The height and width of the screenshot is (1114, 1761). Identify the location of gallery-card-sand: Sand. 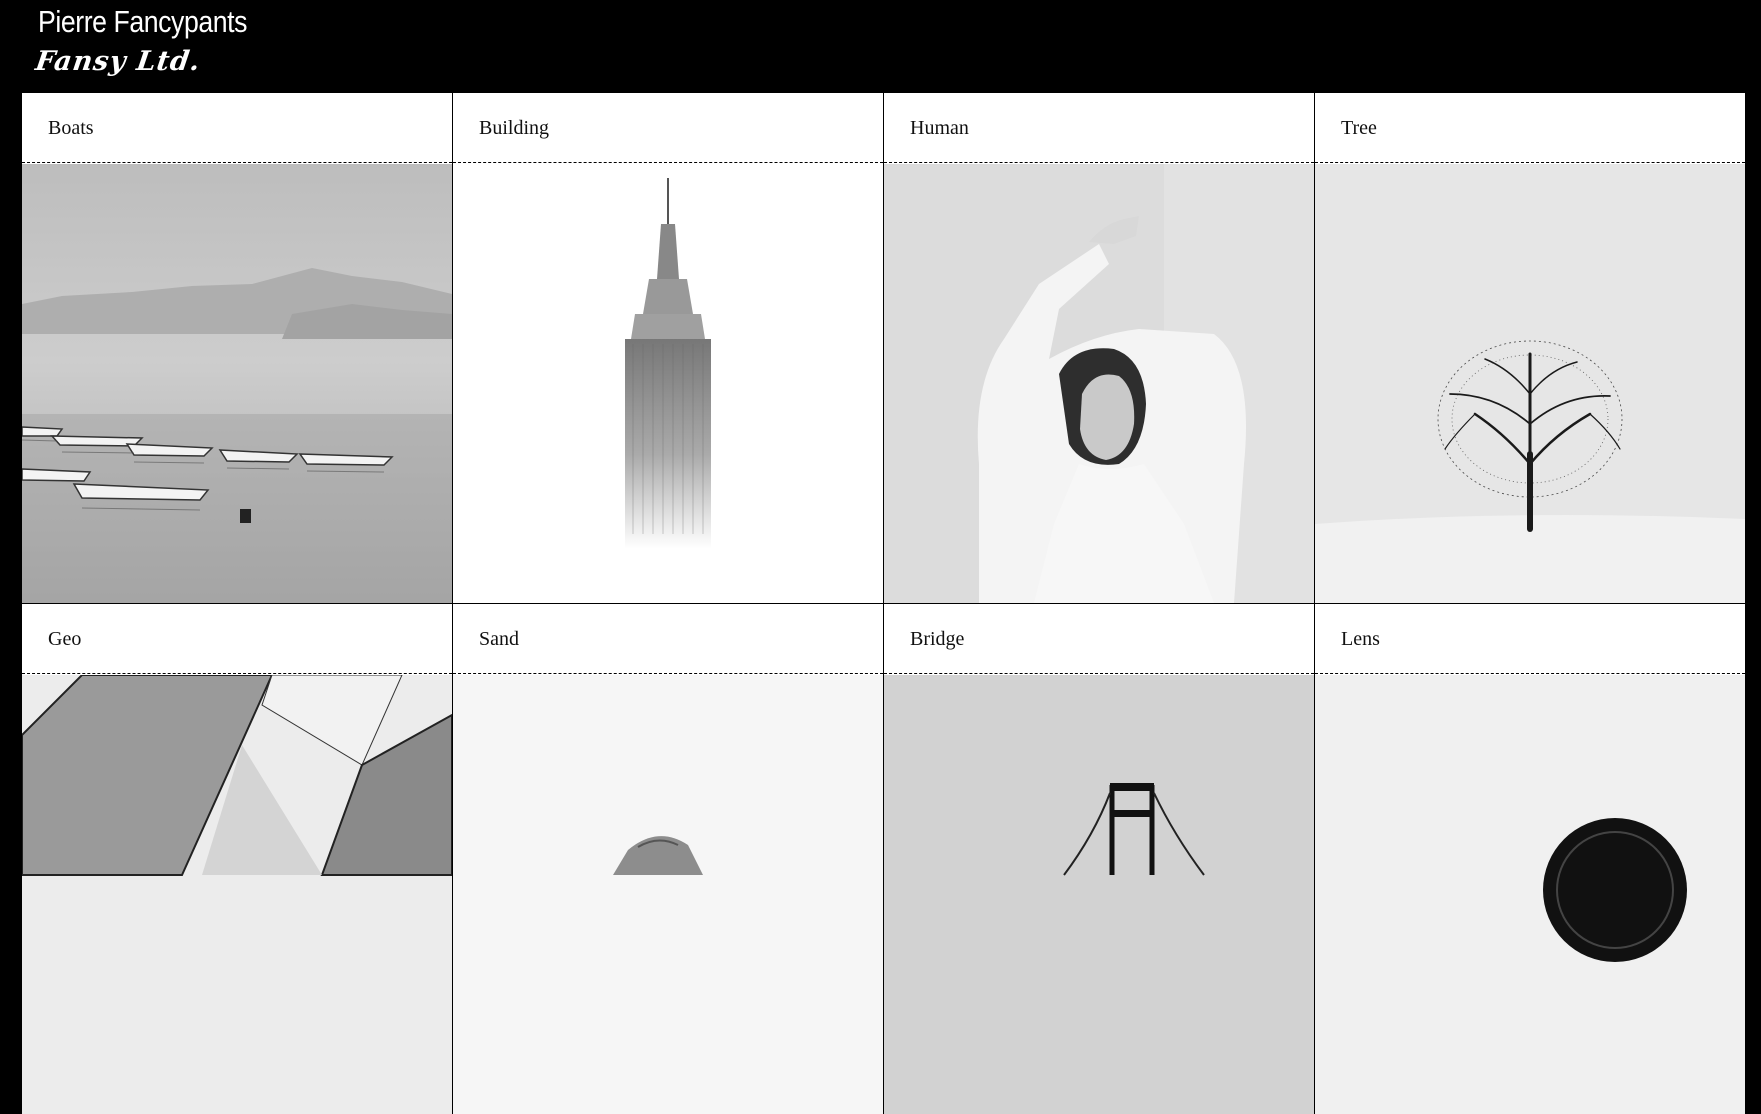
(668, 859).